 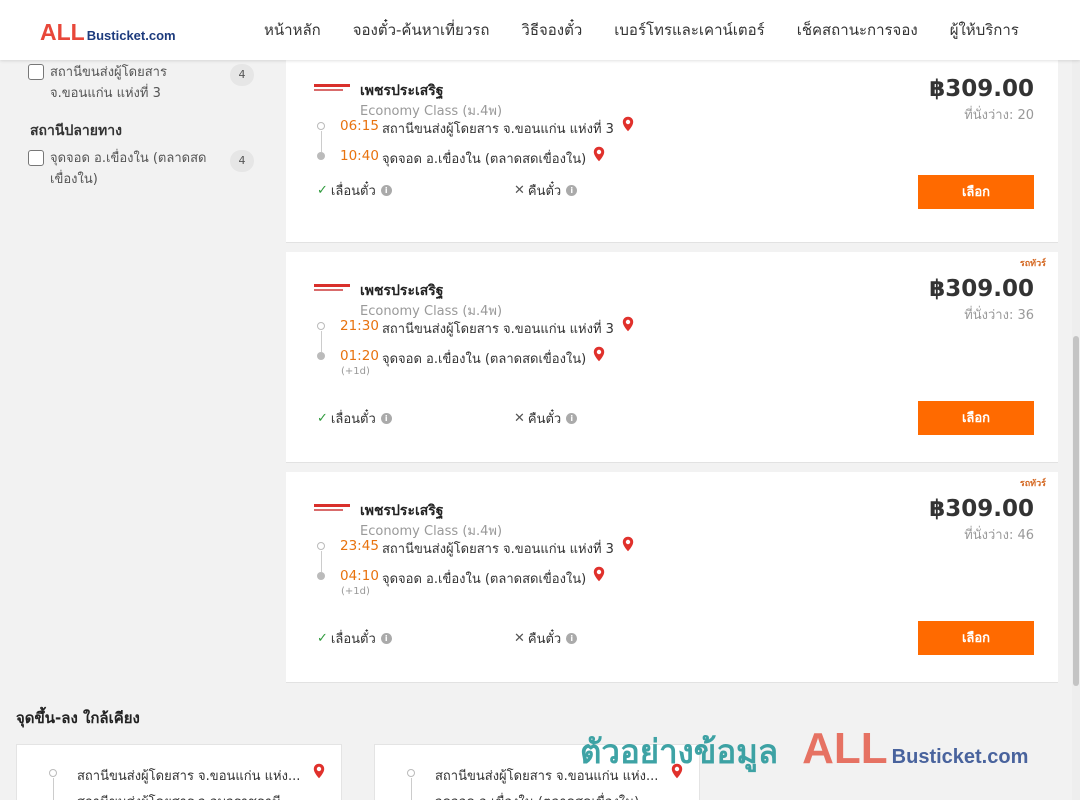 What do you see at coordinates (1076, 511) in the screenshot?
I see `scrollbar-thumb` at bounding box center [1076, 511].